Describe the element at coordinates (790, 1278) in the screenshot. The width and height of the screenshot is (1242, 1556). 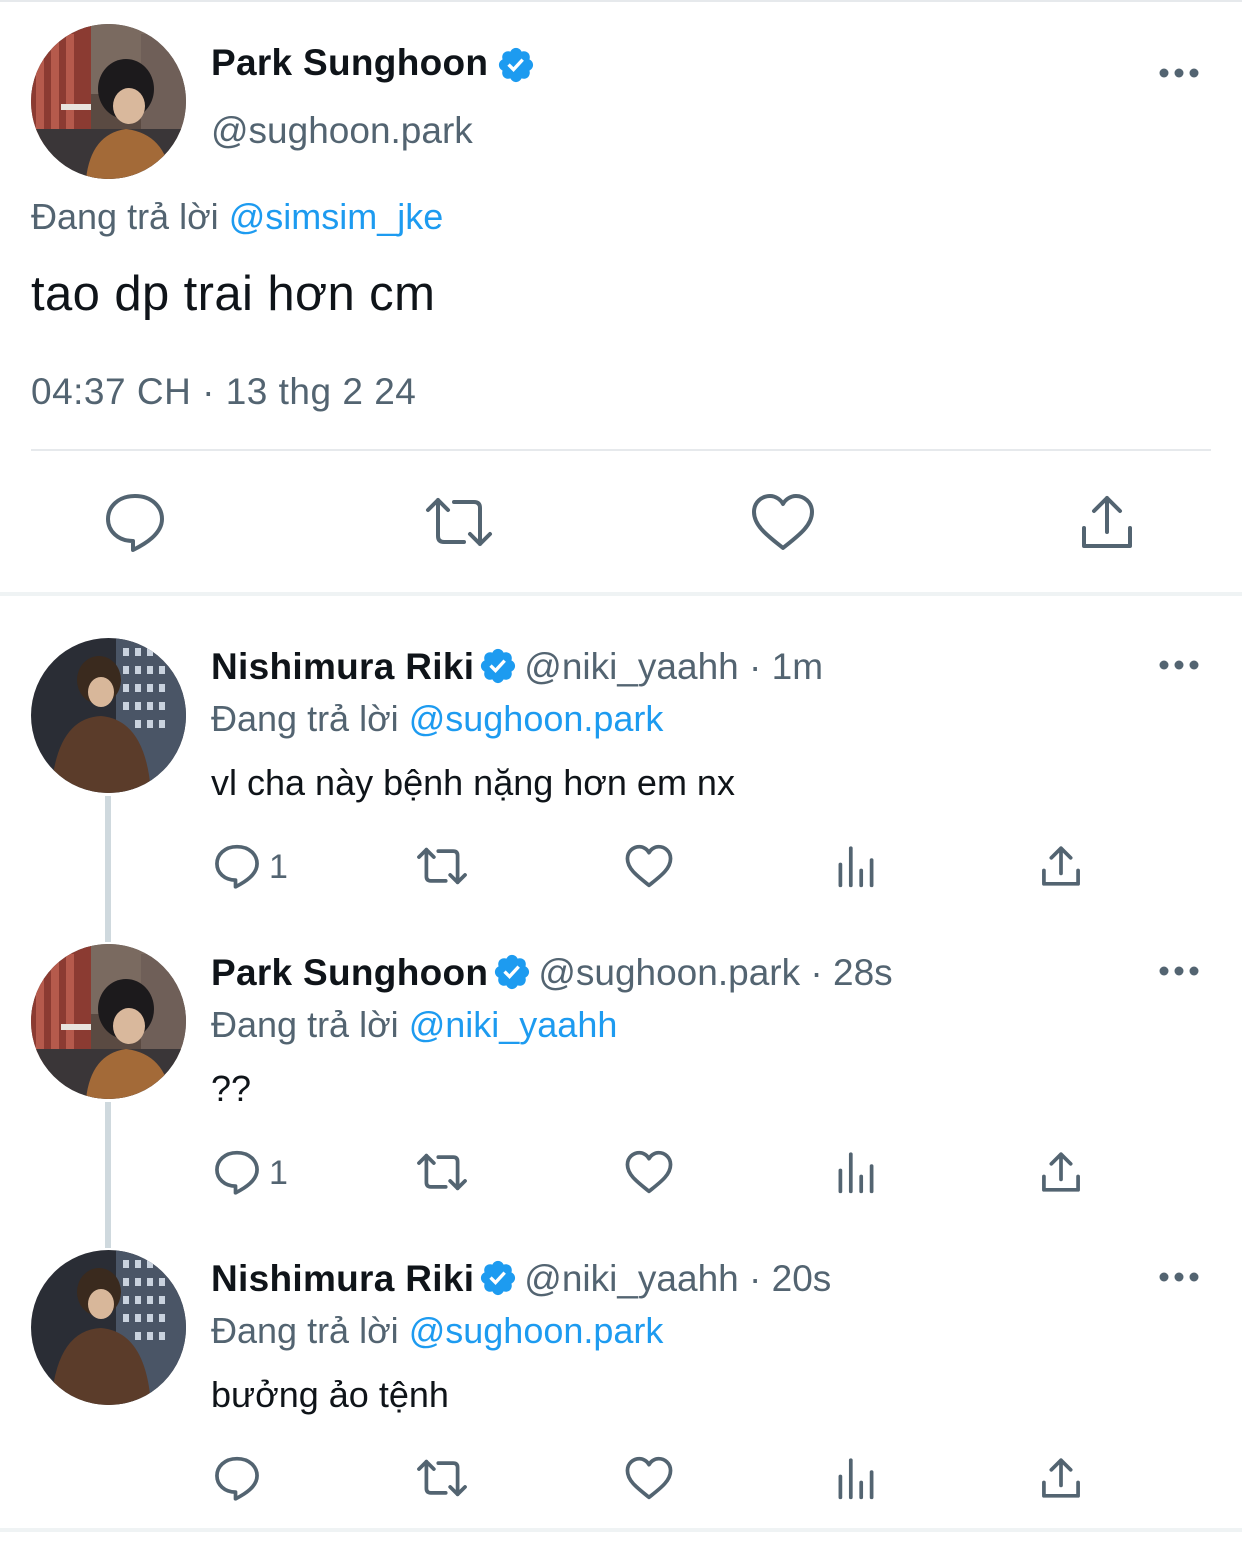
I see `reply-time: · 20s` at that location.